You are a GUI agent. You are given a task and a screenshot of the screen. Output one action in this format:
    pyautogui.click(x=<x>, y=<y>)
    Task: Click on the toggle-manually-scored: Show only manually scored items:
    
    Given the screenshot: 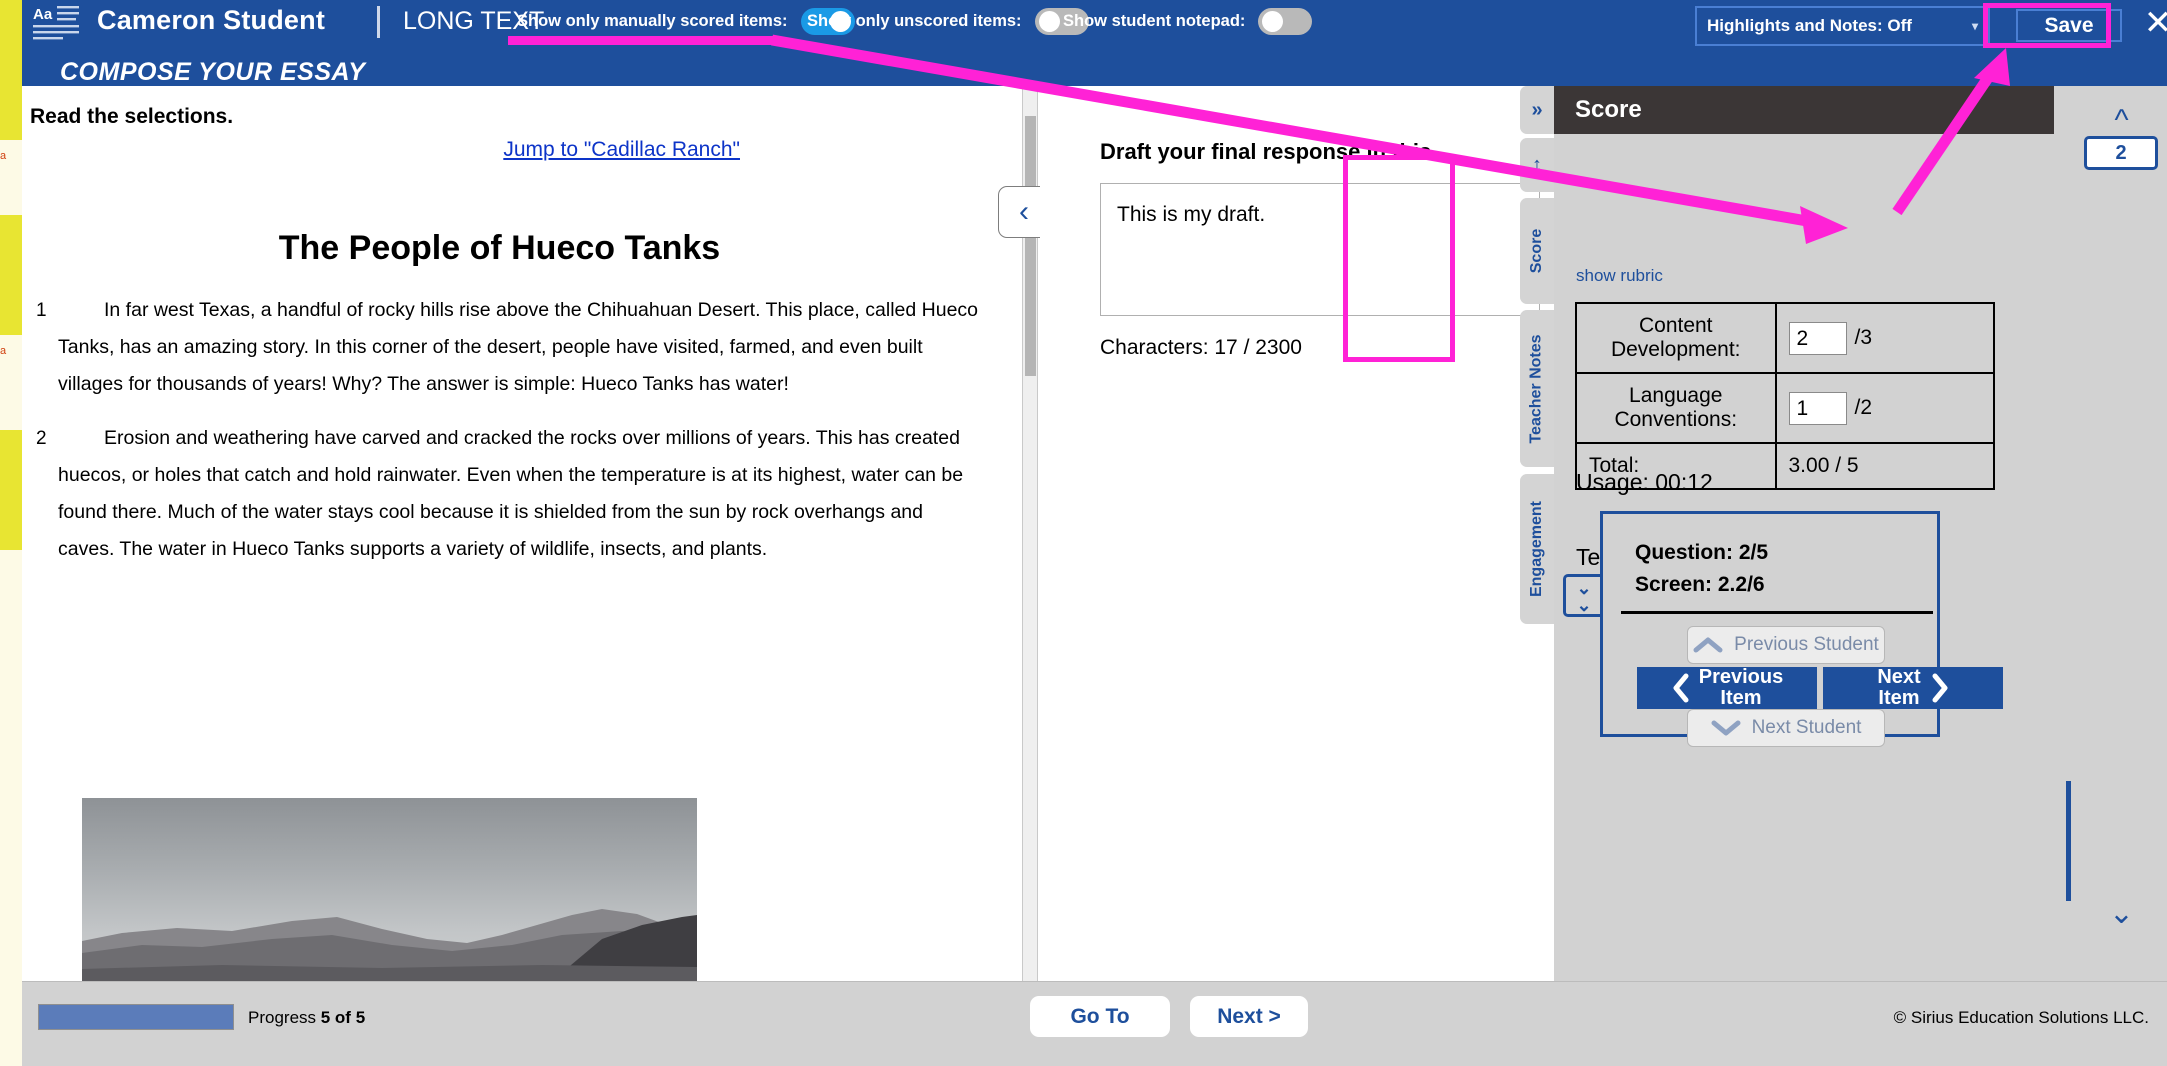 What is the action you would take?
    pyautogui.click(x=686, y=21)
    